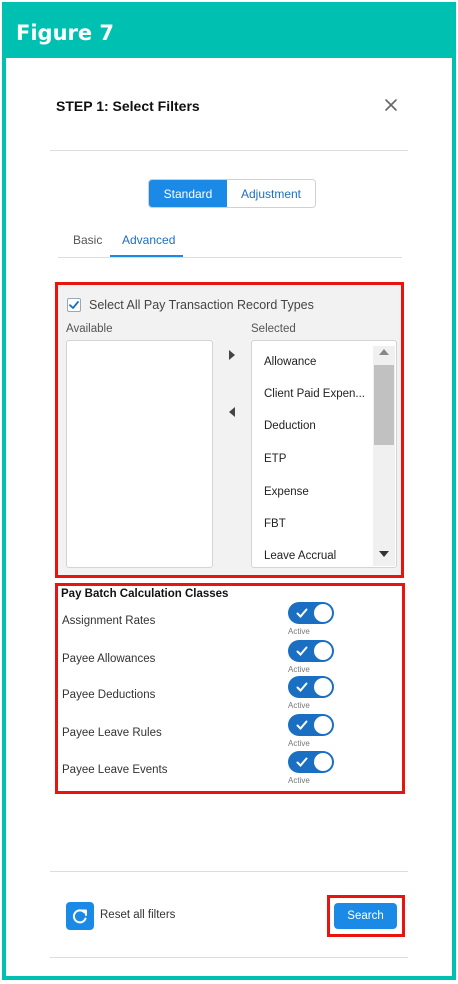  I want to click on bottom-divider, so click(229, 957).